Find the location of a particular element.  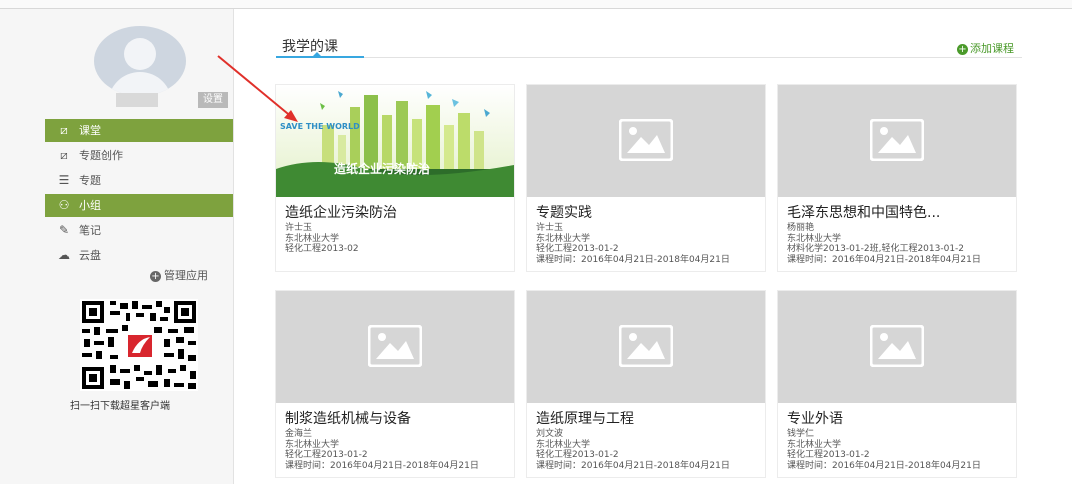

caret-up-icon is located at coordinates (317, 54).